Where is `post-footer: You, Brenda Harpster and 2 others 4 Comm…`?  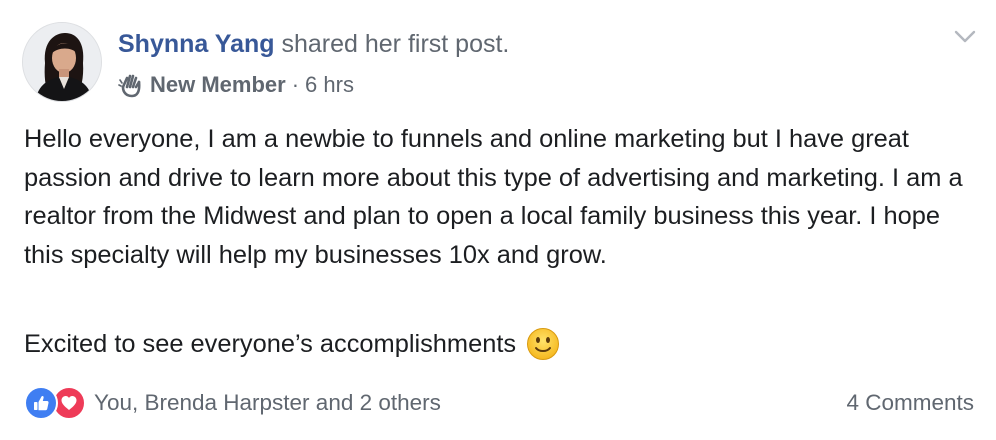
post-footer: You, Brenda Harpster and 2 others 4 Comm… is located at coordinates (499, 403).